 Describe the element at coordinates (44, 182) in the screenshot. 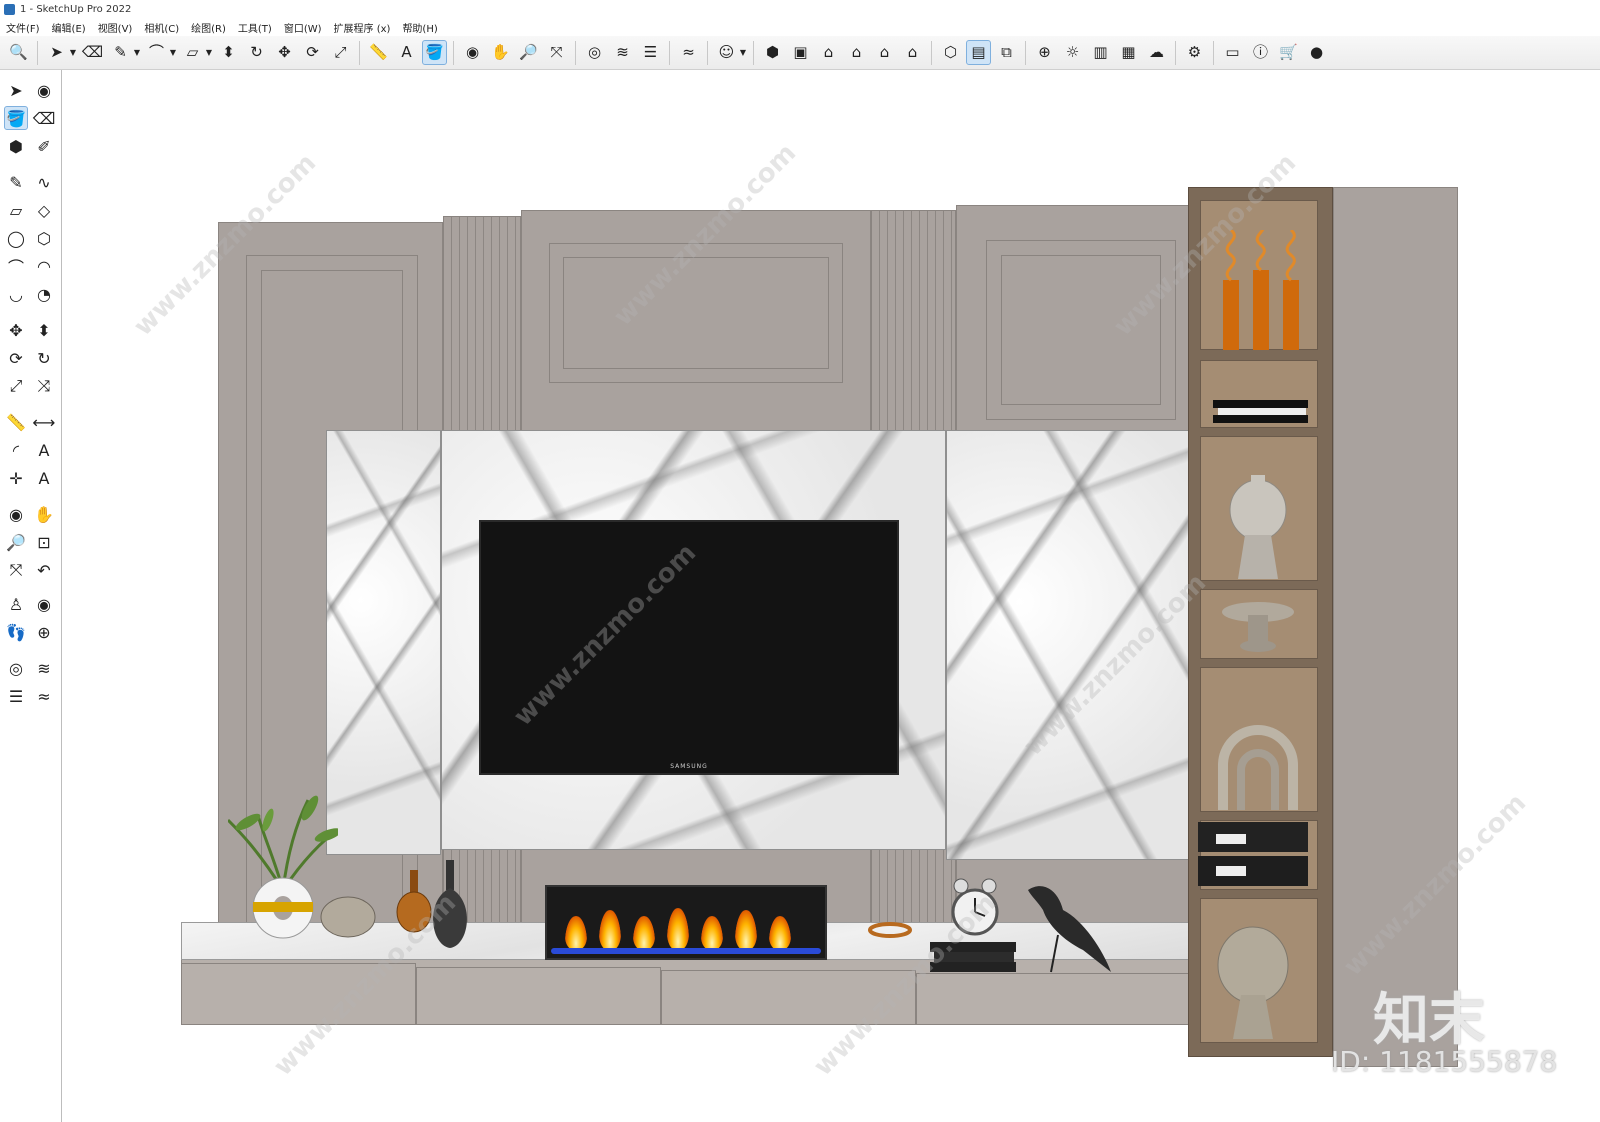

I see `freehand-tool-icon: ∿` at that location.